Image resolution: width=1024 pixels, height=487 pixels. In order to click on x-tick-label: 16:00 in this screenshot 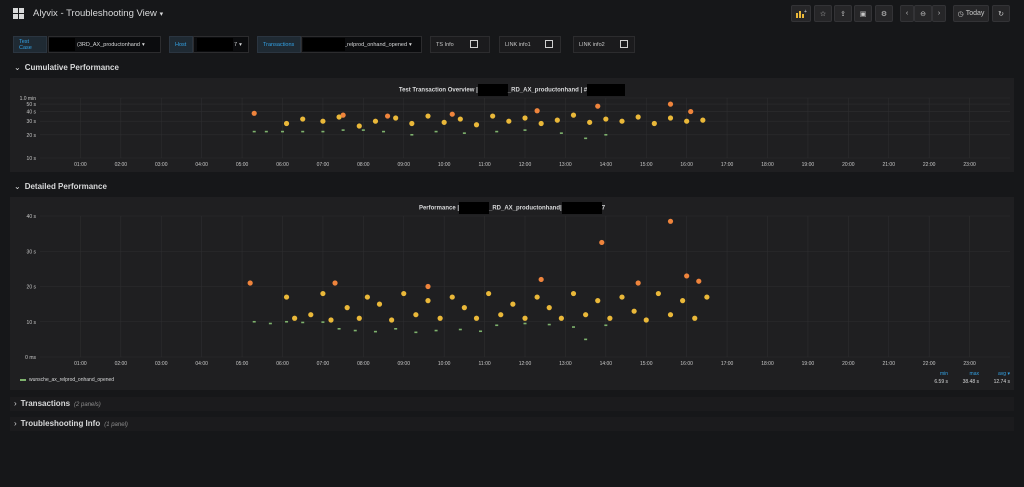, I will do `click(686, 165)`.